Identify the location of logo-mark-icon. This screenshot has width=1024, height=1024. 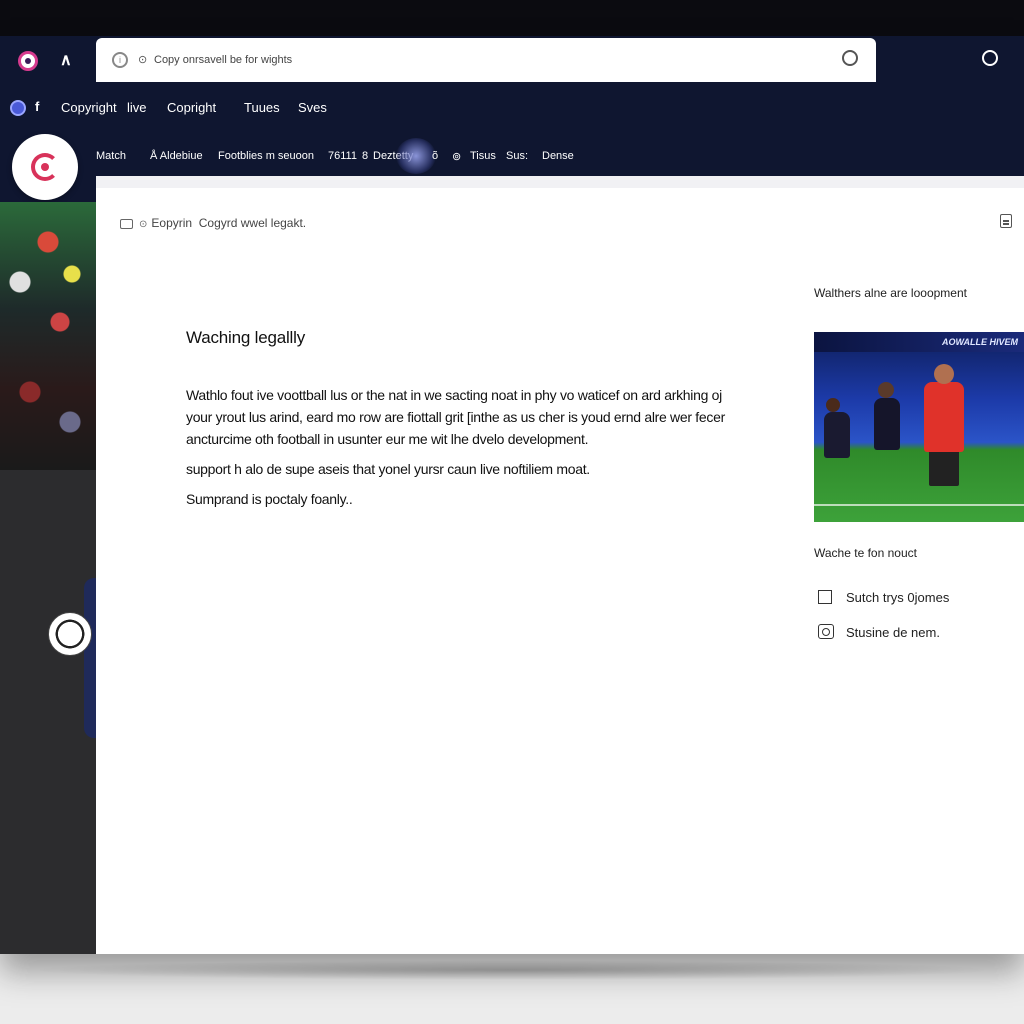
(45, 167).